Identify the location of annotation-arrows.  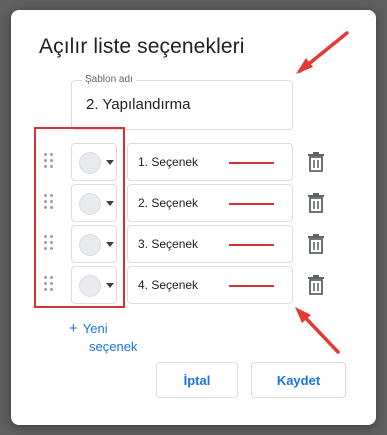
(322, 192).